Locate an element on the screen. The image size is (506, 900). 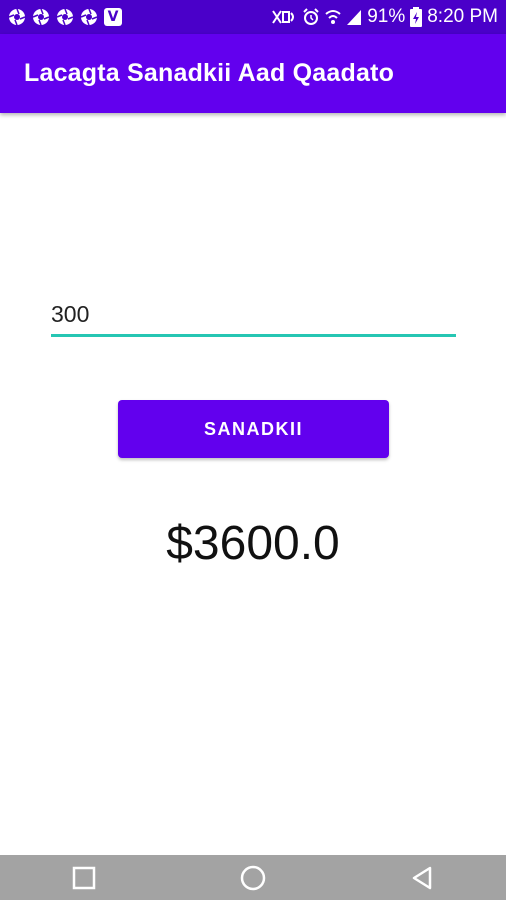
signal-icon is located at coordinates (354, 17).